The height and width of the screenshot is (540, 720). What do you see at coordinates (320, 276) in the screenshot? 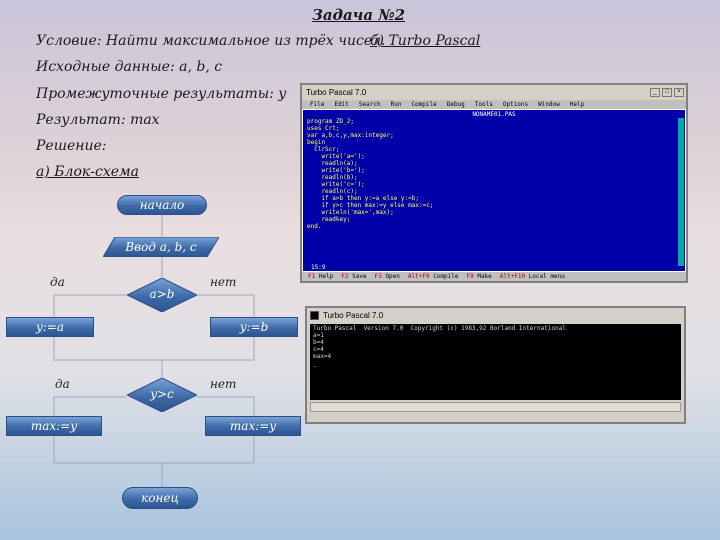
I see `fkey-help: F1 Help` at bounding box center [320, 276].